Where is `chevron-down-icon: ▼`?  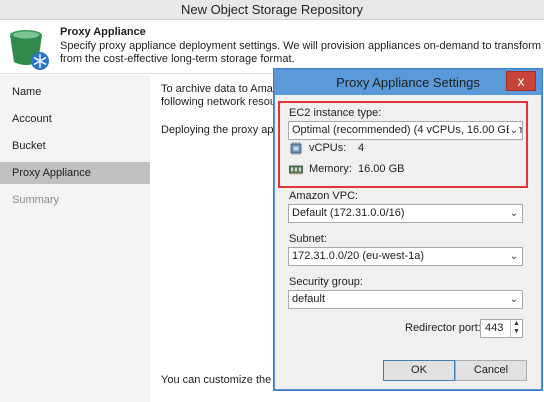
chevron-down-icon: ▼ is located at coordinates (516, 332).